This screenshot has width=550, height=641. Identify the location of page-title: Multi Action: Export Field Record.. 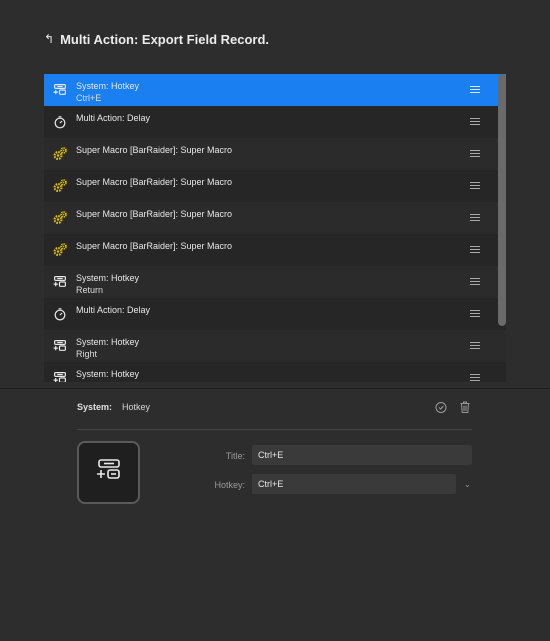
(165, 39).